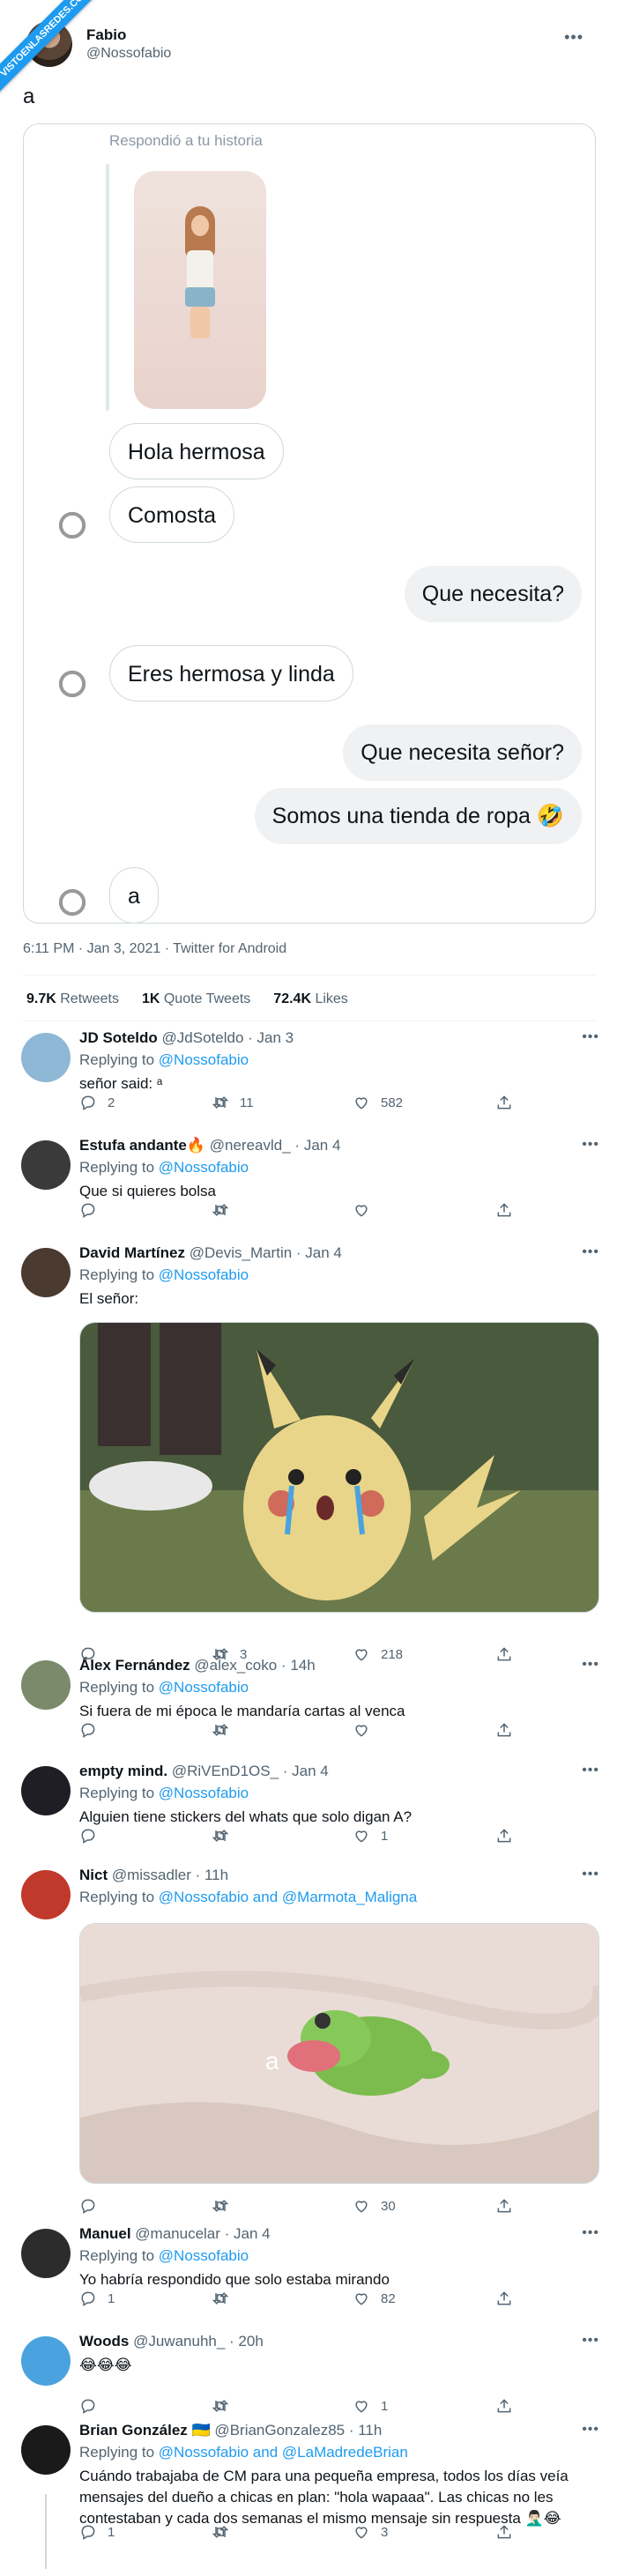 The width and height of the screenshot is (617, 2576). I want to click on reply-author-handle: @nereavld_, so click(250, 1145).